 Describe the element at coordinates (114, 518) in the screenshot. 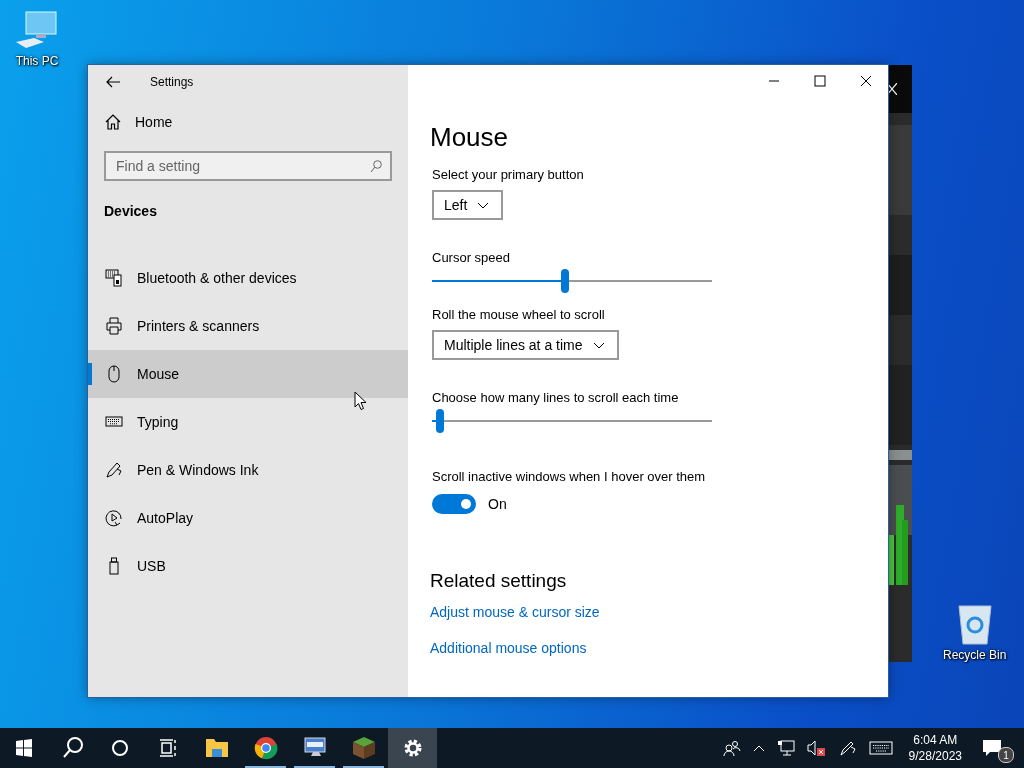

I see `autoplay-icon` at that location.